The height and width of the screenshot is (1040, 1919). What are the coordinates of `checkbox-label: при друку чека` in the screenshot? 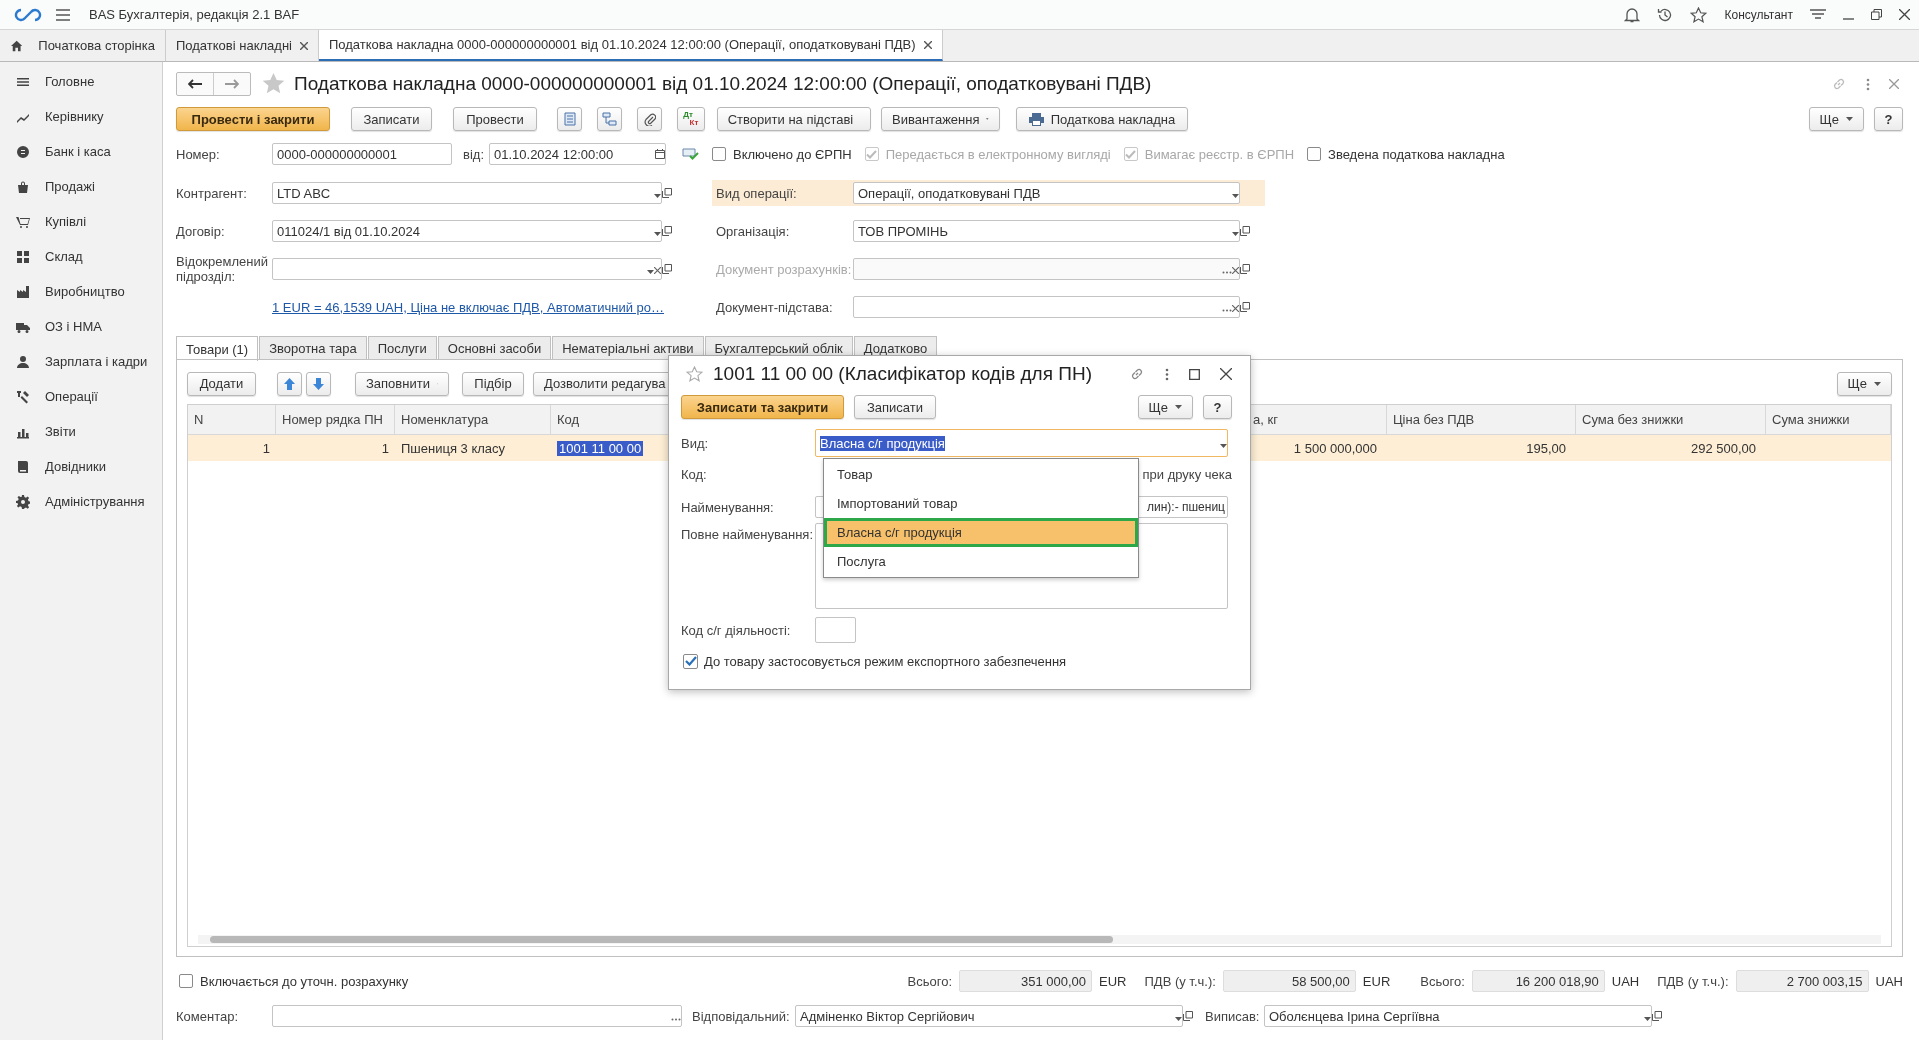 It's located at (1187, 474).